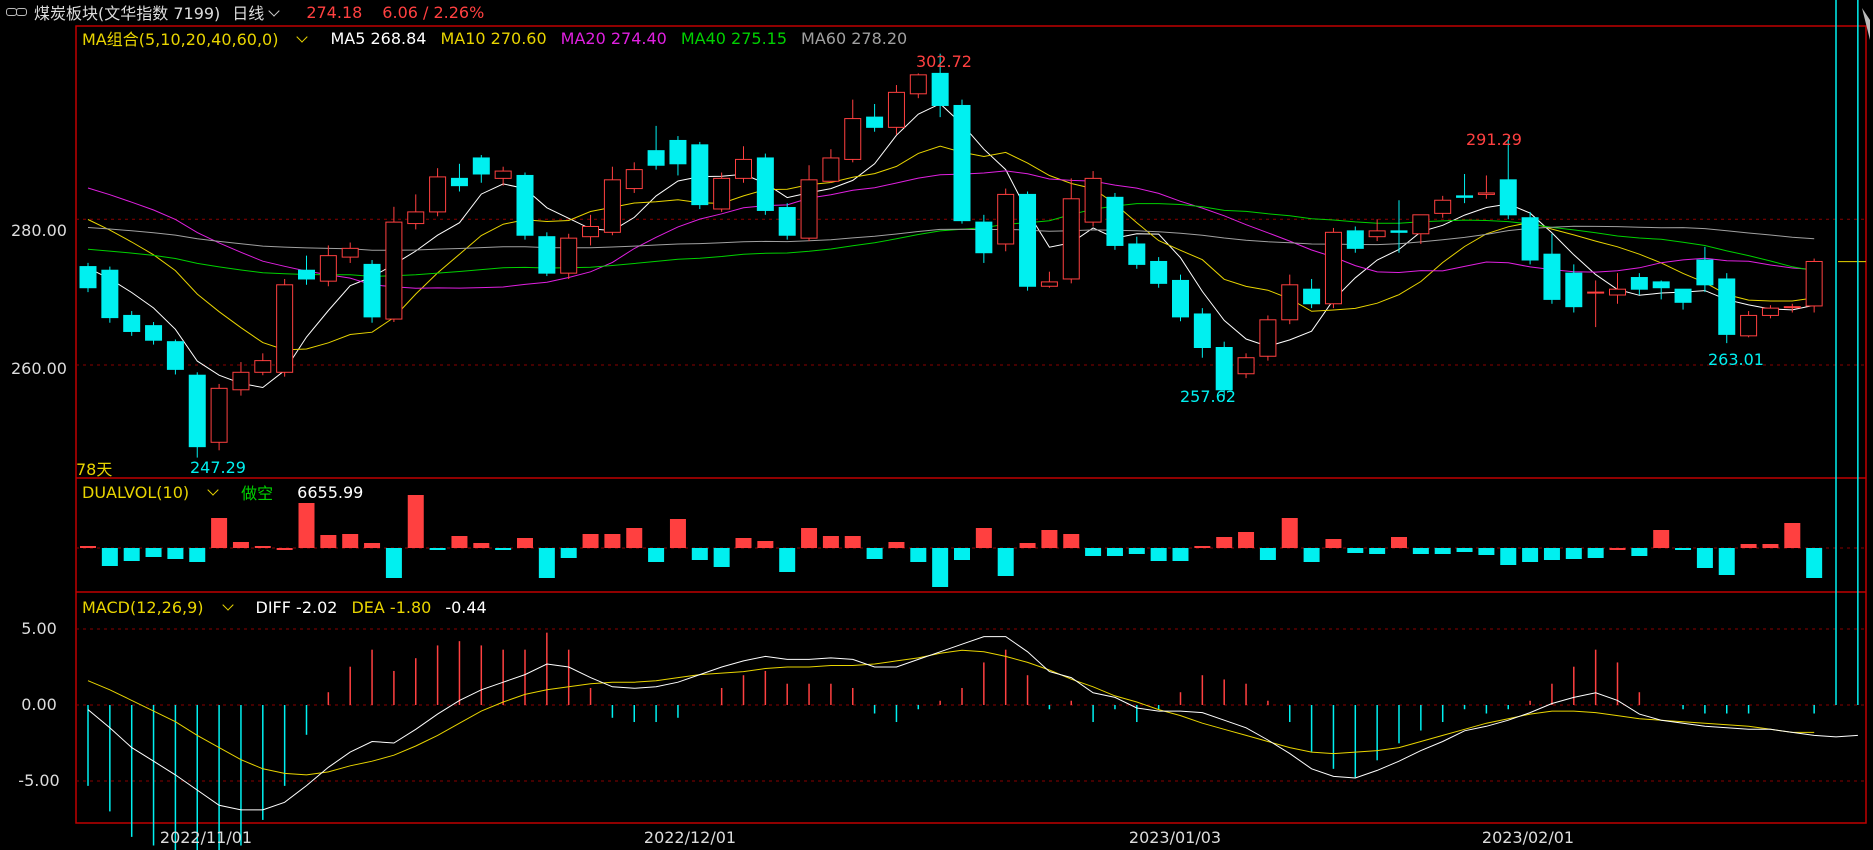  What do you see at coordinates (39, 704) in the screenshot?
I see `macd-tick-0: 0.00` at bounding box center [39, 704].